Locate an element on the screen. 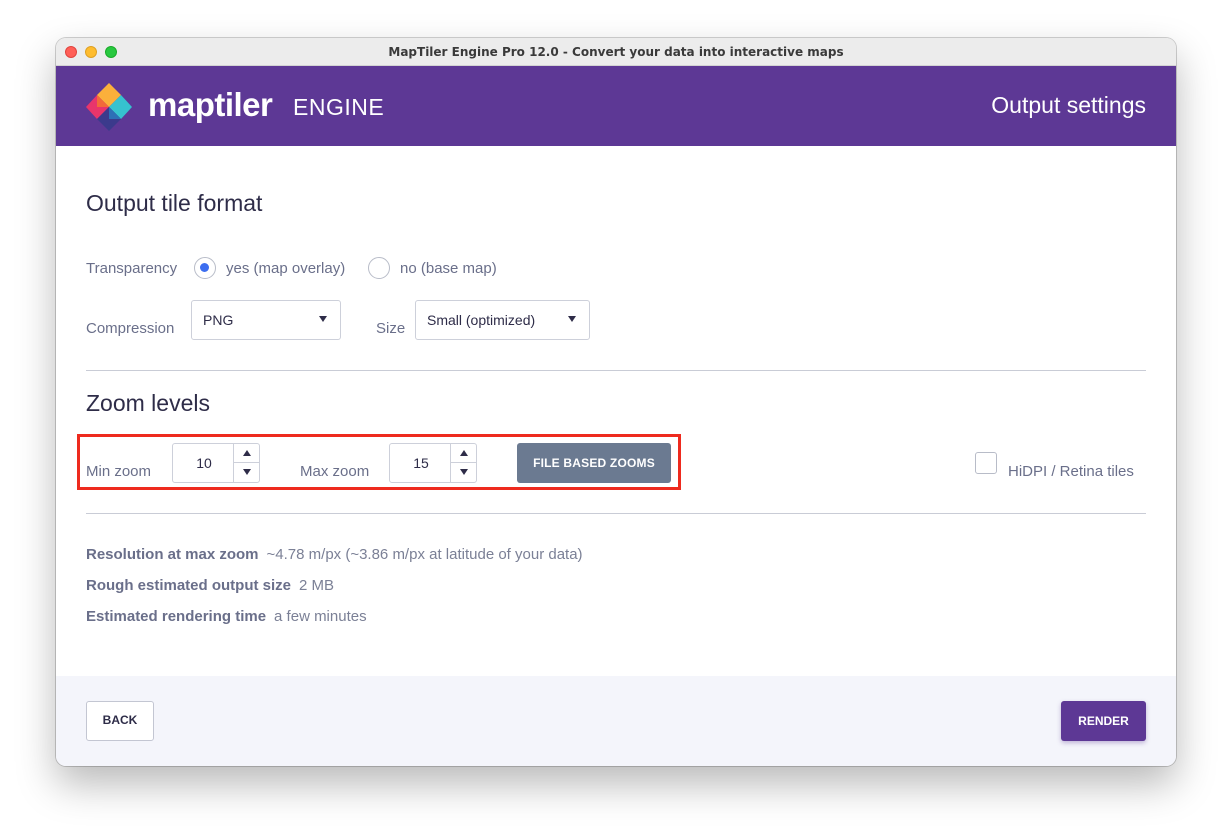  max-zoom-stepper: 15 is located at coordinates (433, 463).